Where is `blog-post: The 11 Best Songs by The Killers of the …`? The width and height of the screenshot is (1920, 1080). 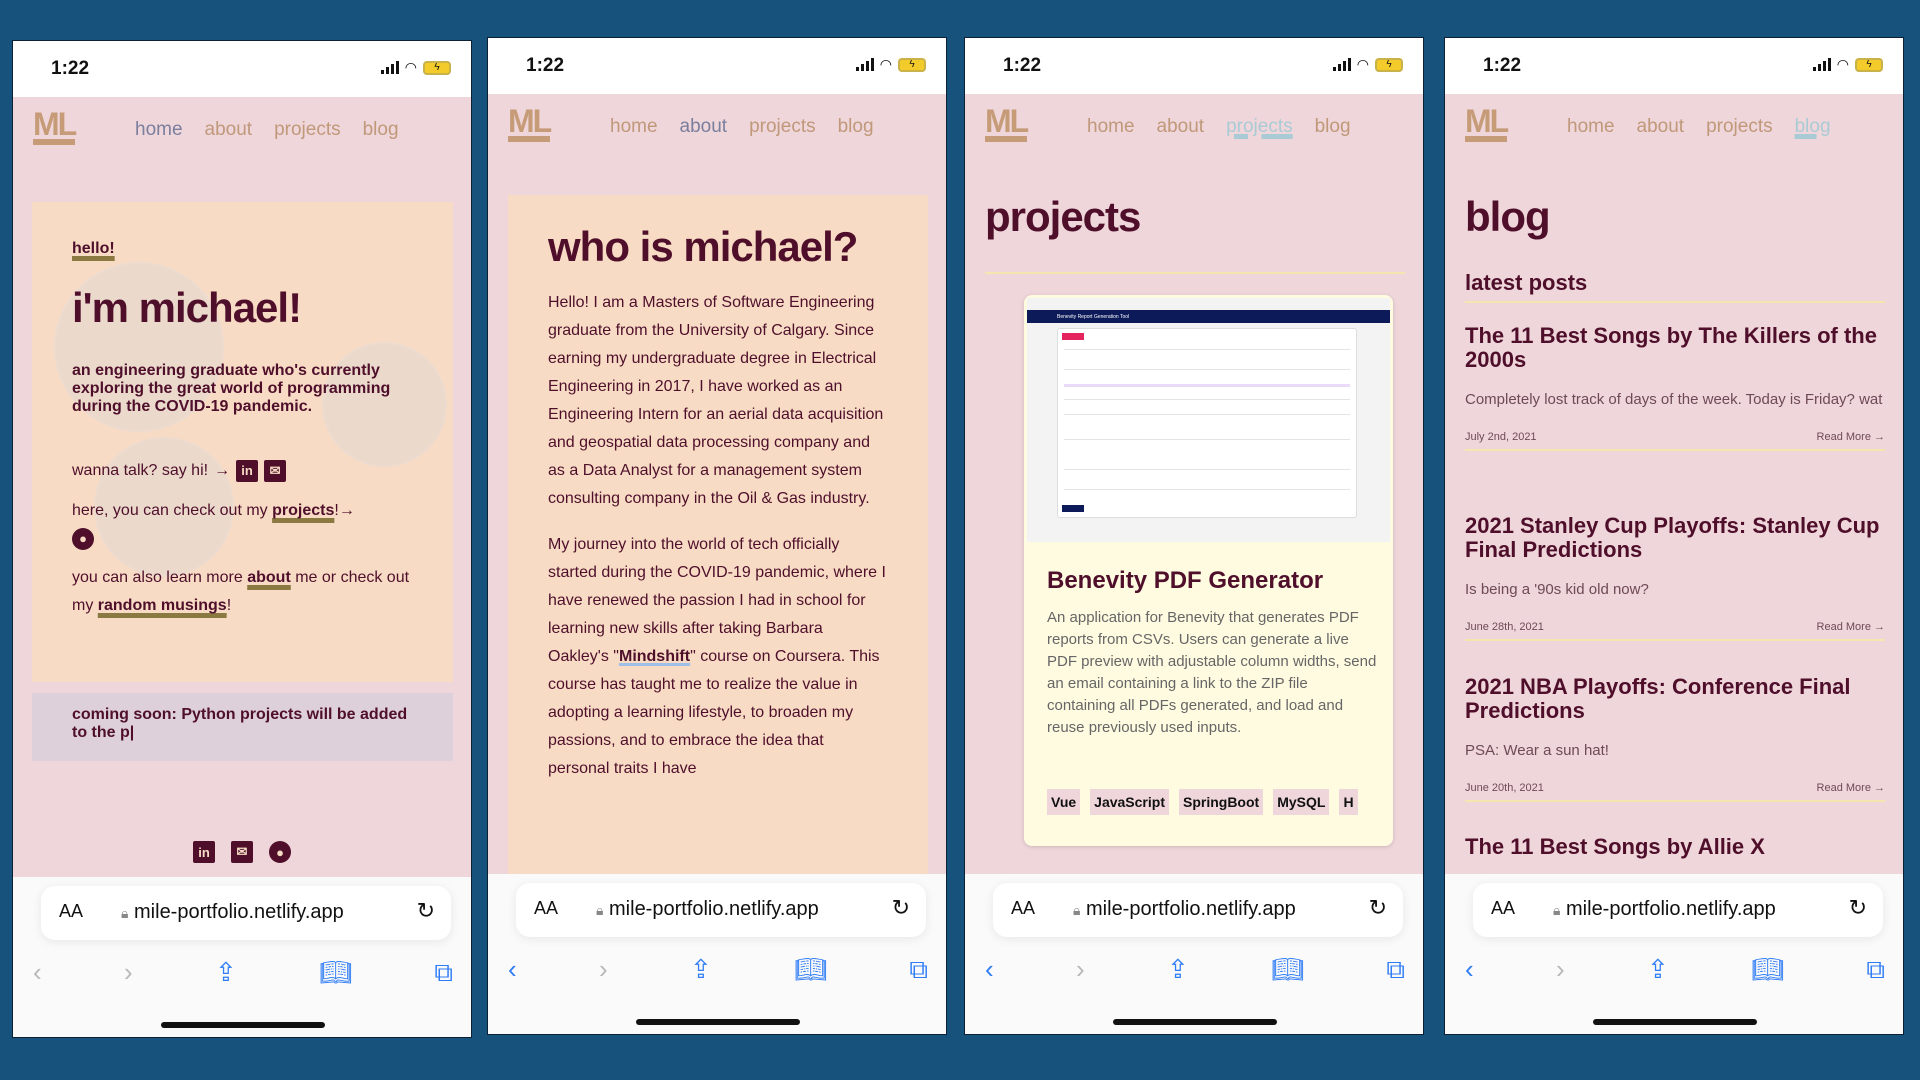
blog-post: The 11 Best Songs by The Killers of the … is located at coordinates (1675, 387).